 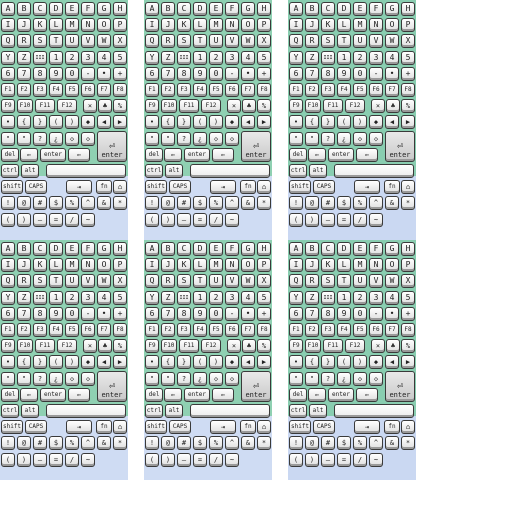 What do you see at coordinates (197, 395) in the screenshot?
I see `key-editing-keys-2: enter` at bounding box center [197, 395].